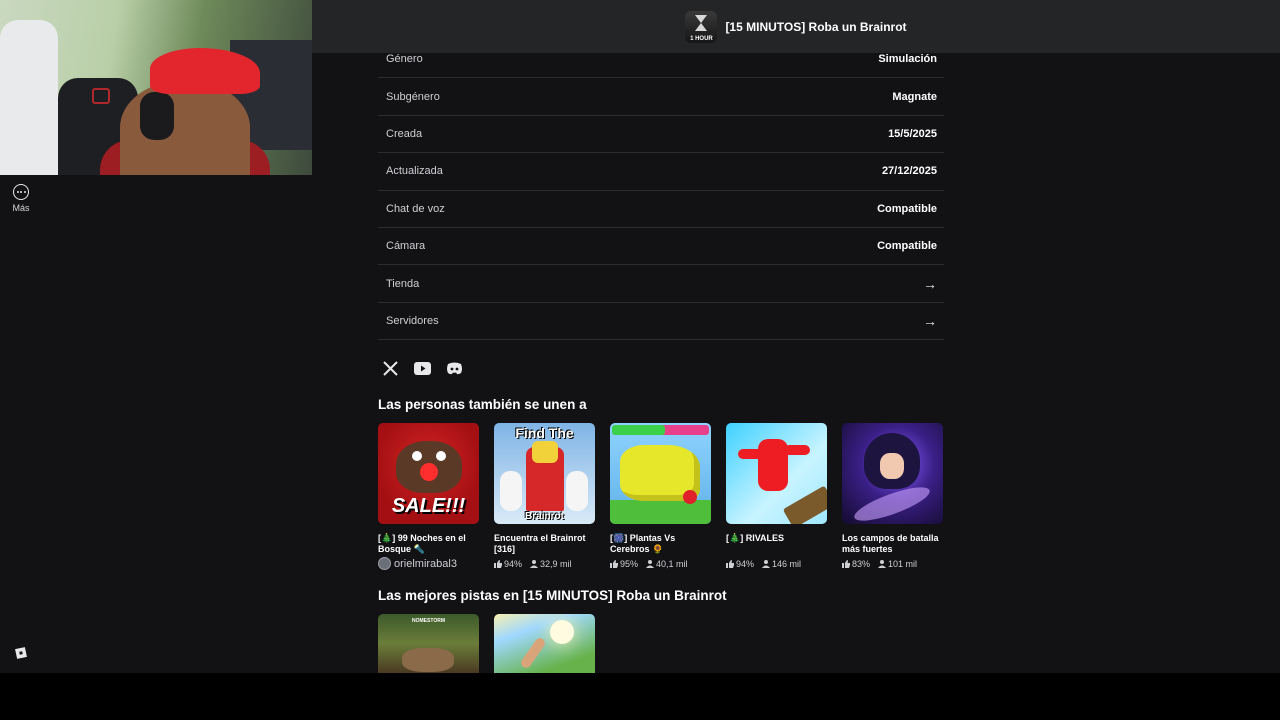 This screenshot has height=720, width=1280. I want to click on game-icon: 1 HOUR, so click(701, 26).